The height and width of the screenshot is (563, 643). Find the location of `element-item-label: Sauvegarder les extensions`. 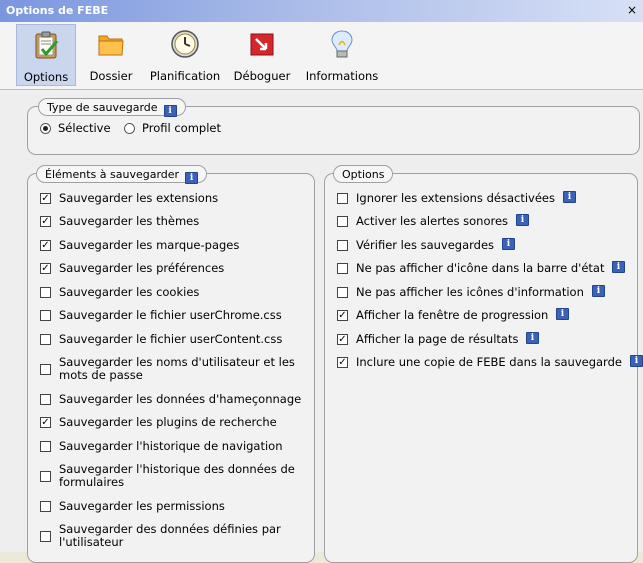

element-item-label: Sauvegarder les extensions is located at coordinates (139, 198).